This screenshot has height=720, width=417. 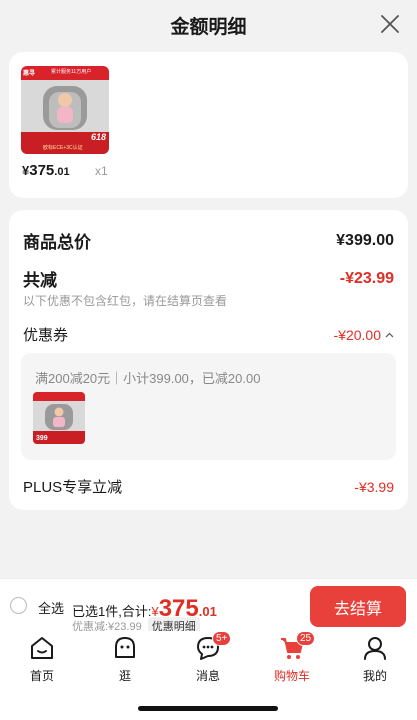 What do you see at coordinates (208, 708) in the screenshot?
I see `home-indicator` at bounding box center [208, 708].